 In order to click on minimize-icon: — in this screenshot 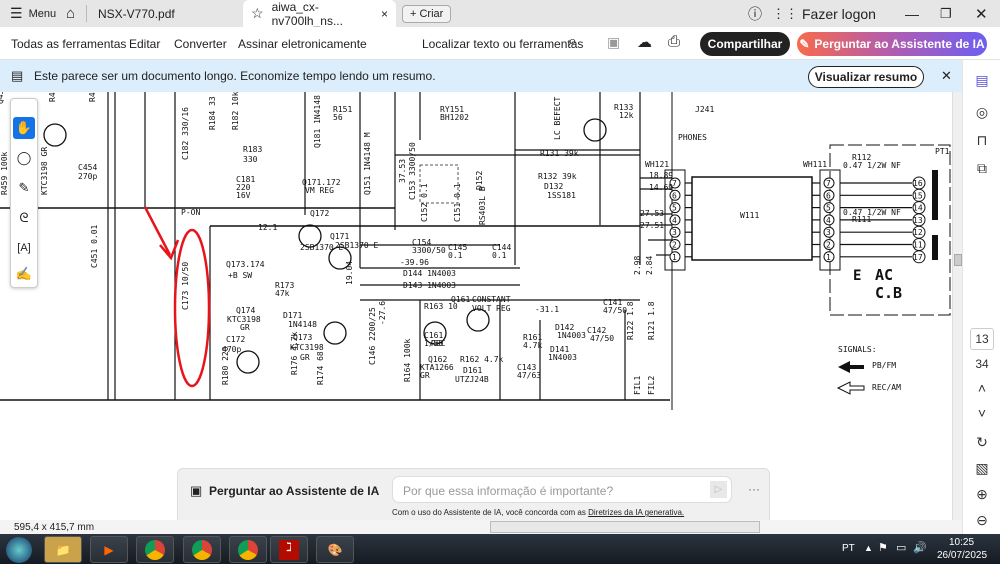, I will do `click(912, 13)`.